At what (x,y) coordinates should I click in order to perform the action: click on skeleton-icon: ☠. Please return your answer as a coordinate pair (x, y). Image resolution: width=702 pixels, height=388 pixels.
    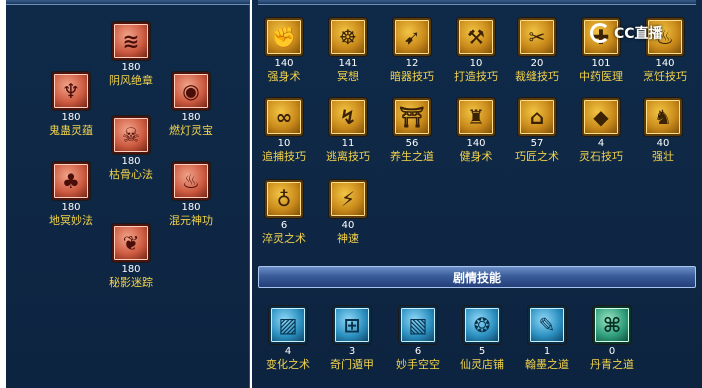
    Looking at the image, I should click on (131, 135).